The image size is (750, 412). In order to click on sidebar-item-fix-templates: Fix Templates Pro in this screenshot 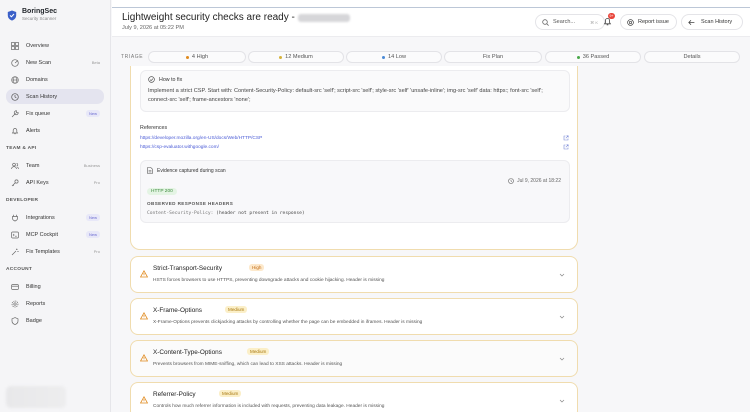, I will do `click(55, 251)`.